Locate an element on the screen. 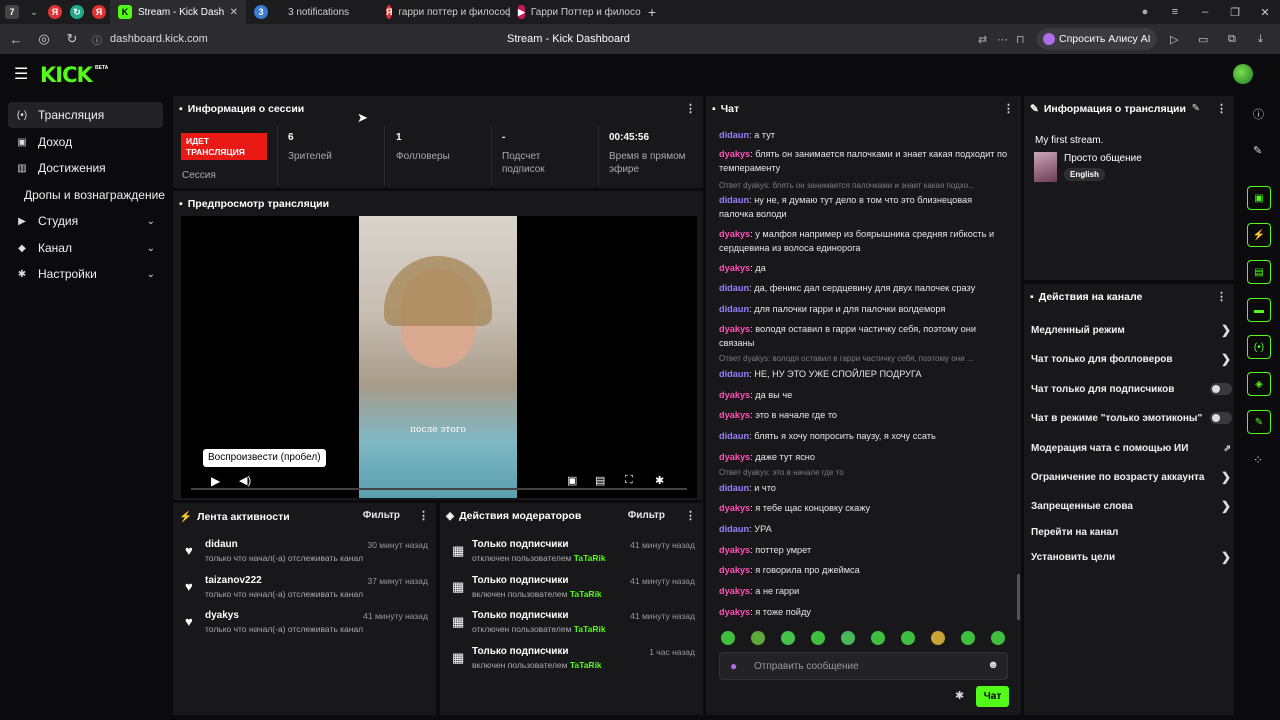 This screenshot has height=720, width=1280. action-followers-only: Чат только для фолловеров ❯ is located at coordinates (1131, 359).